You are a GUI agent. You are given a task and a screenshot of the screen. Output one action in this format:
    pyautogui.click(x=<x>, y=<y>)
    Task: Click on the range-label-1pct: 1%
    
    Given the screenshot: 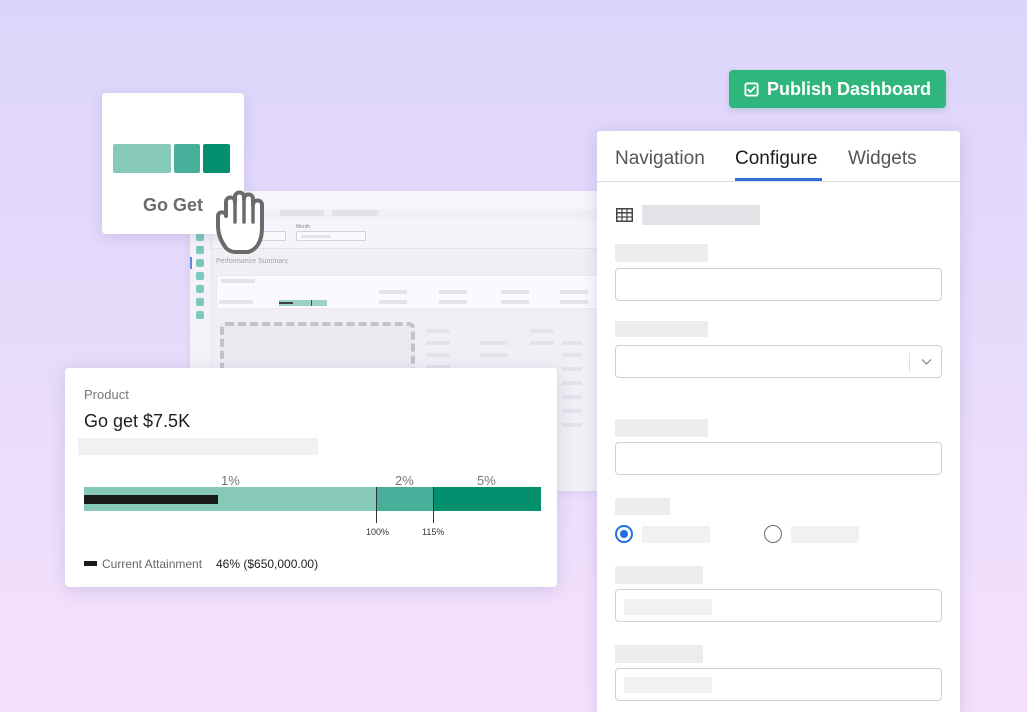 What is the action you would take?
    pyautogui.click(x=230, y=480)
    